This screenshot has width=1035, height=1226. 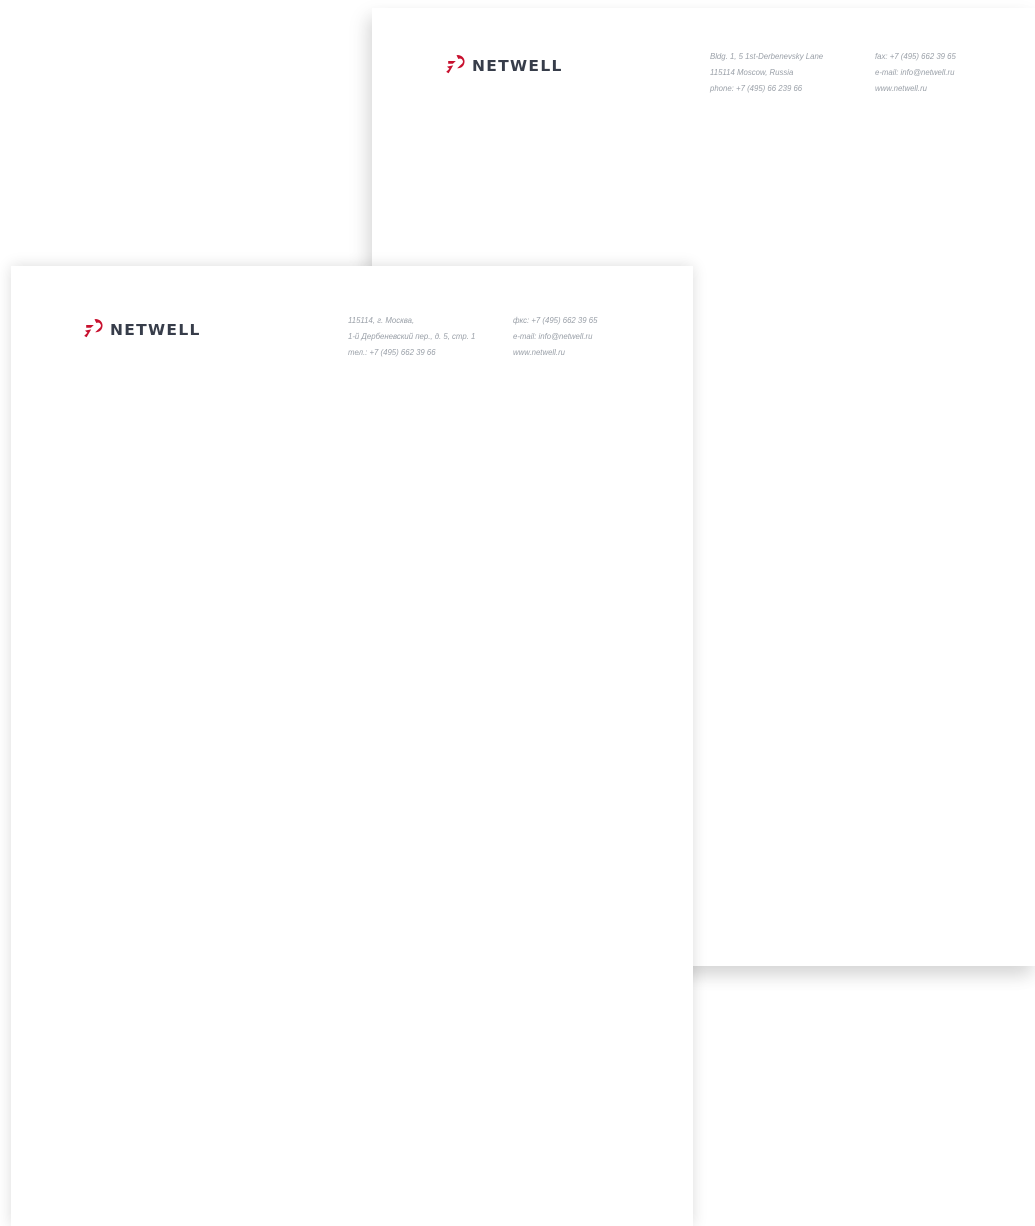 I want to click on phone-line: тел.: +7 (495) 662 39 66, so click(x=392, y=352).